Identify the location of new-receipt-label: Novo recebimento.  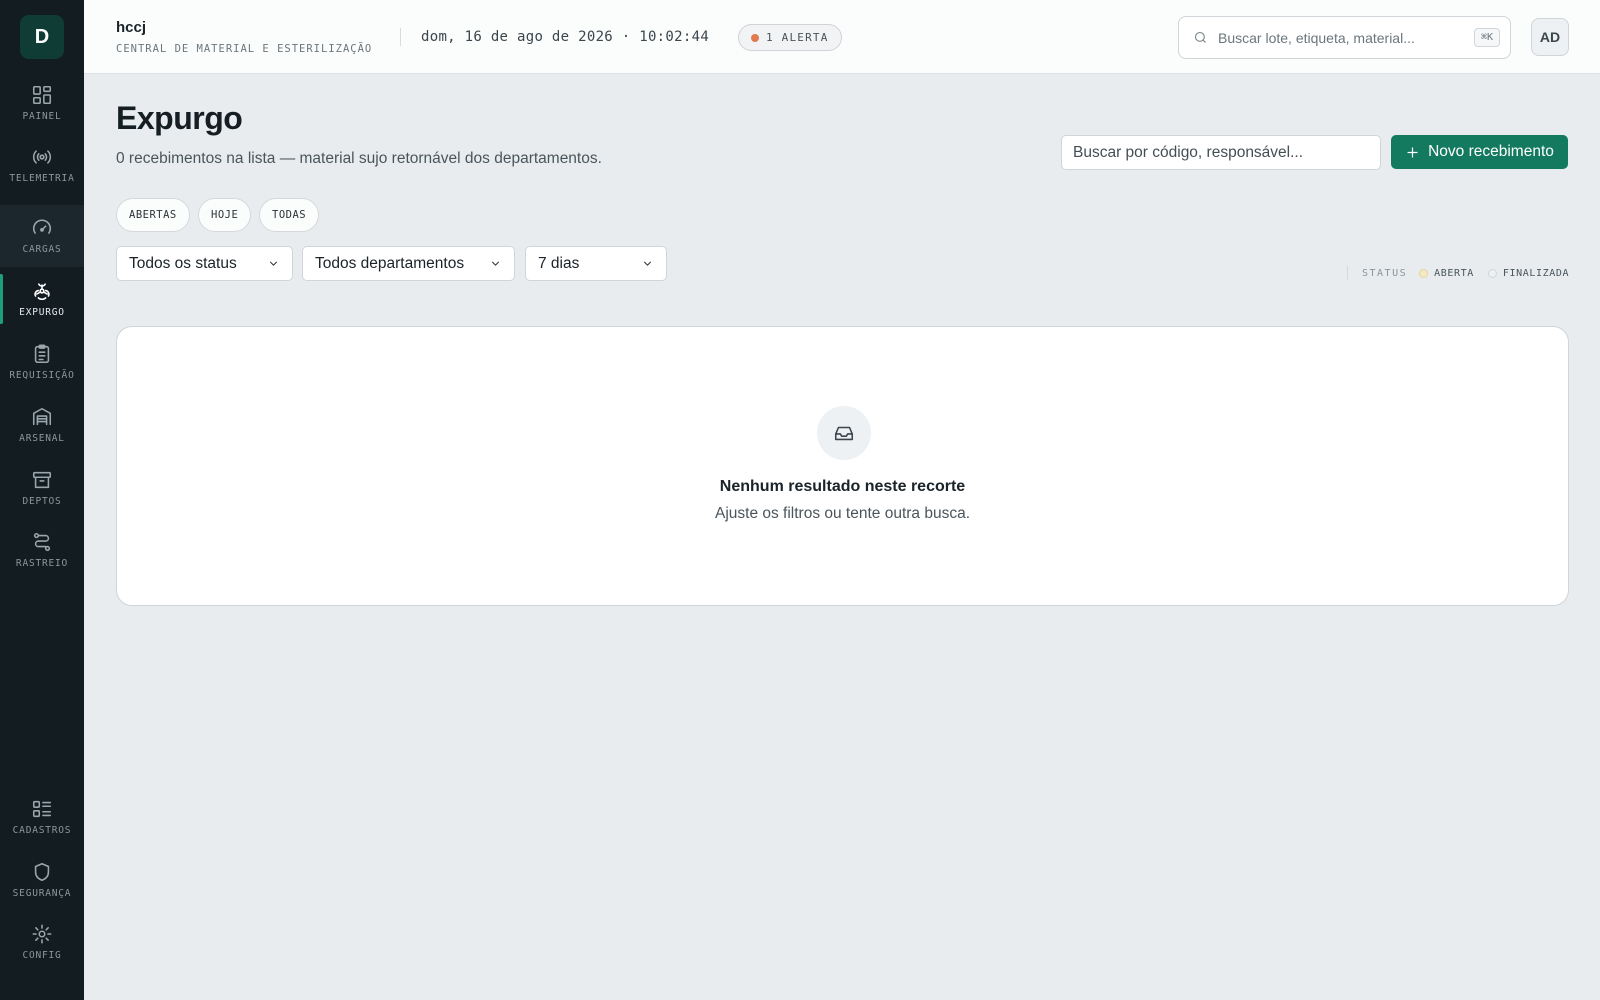
(1491, 151).